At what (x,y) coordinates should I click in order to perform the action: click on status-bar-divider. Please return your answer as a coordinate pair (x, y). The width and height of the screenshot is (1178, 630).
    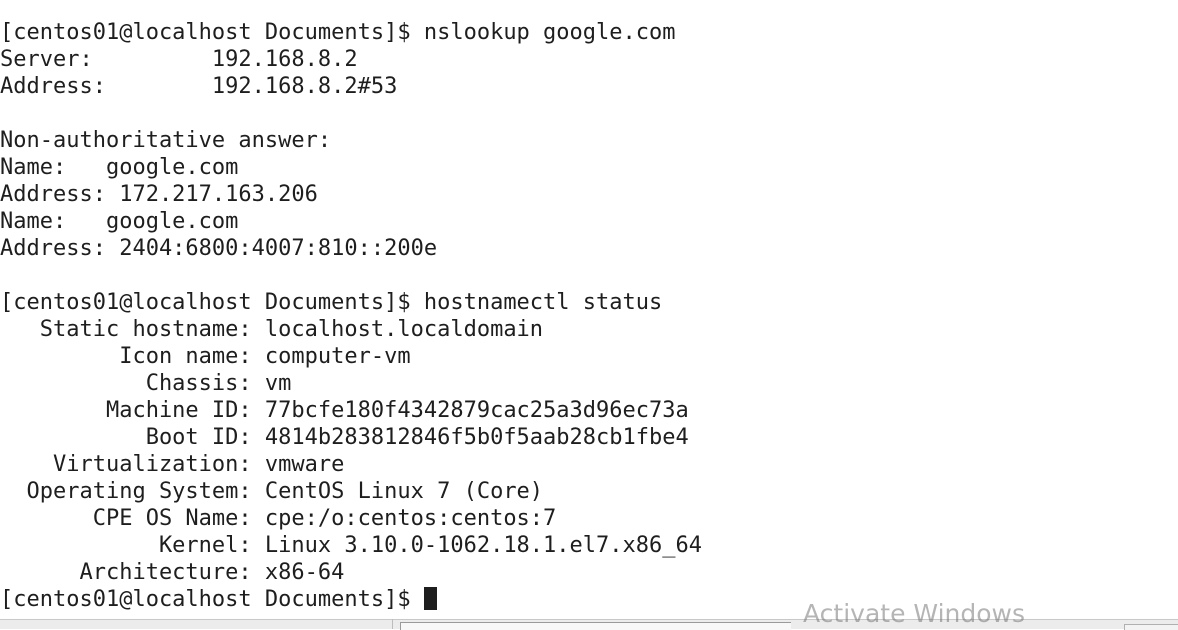
    Looking at the image, I should click on (392, 624).